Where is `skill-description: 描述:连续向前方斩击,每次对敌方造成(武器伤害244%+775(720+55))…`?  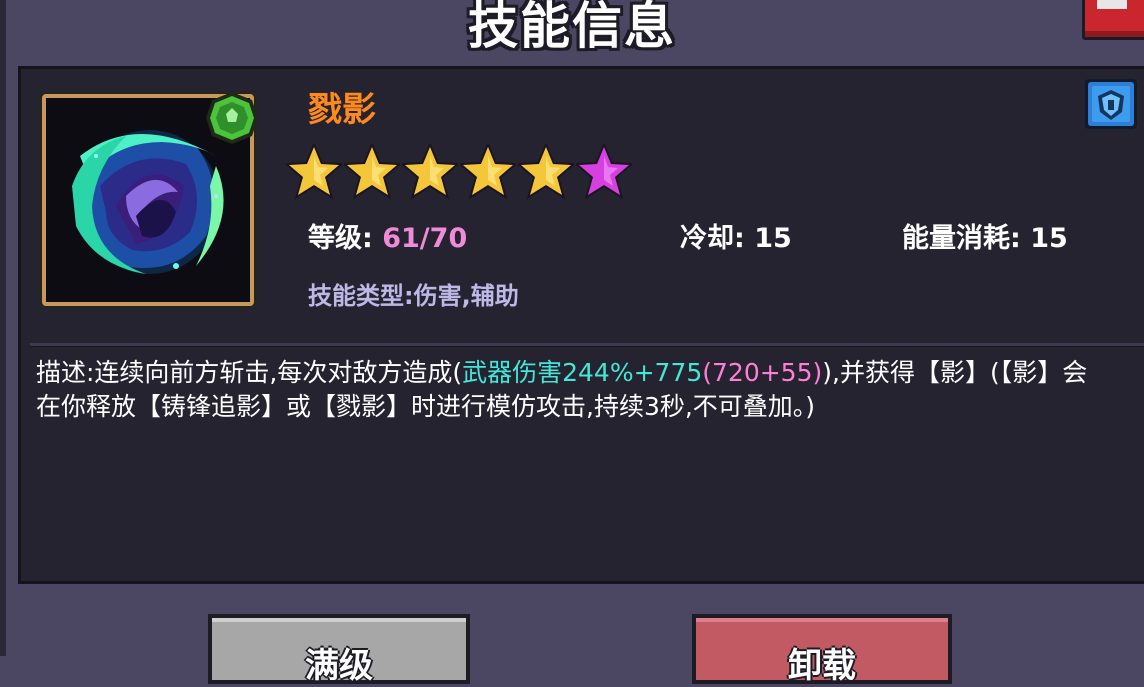 skill-description: 描述:连续向前方斩击,每次对敌方造成(武器伤害244%+775(720+55))… is located at coordinates (571, 390).